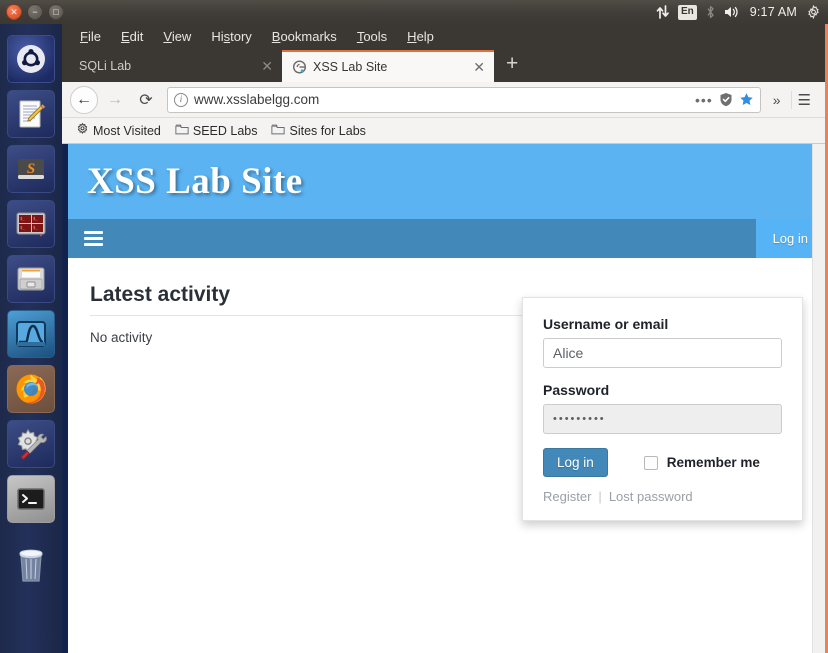 This screenshot has width=828, height=653. I want to click on overflow-chevron-icon: », so click(777, 100).